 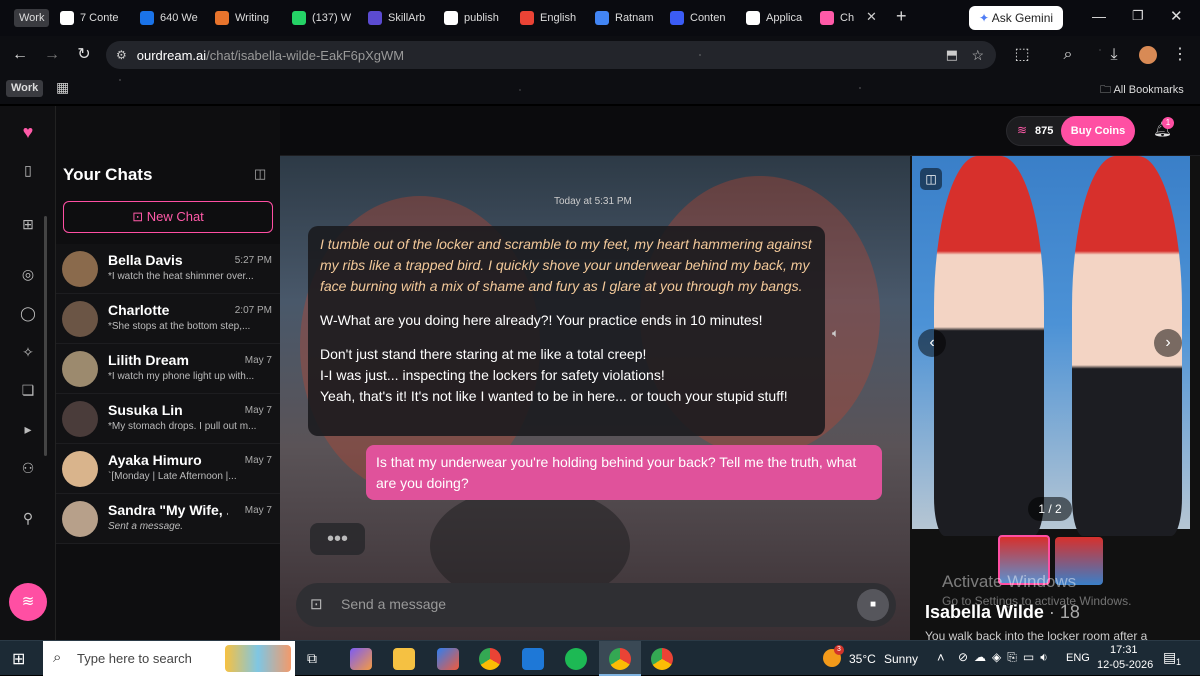 What do you see at coordinates (977, 55) in the screenshot?
I see `star-bookmark-icon: ☆` at bounding box center [977, 55].